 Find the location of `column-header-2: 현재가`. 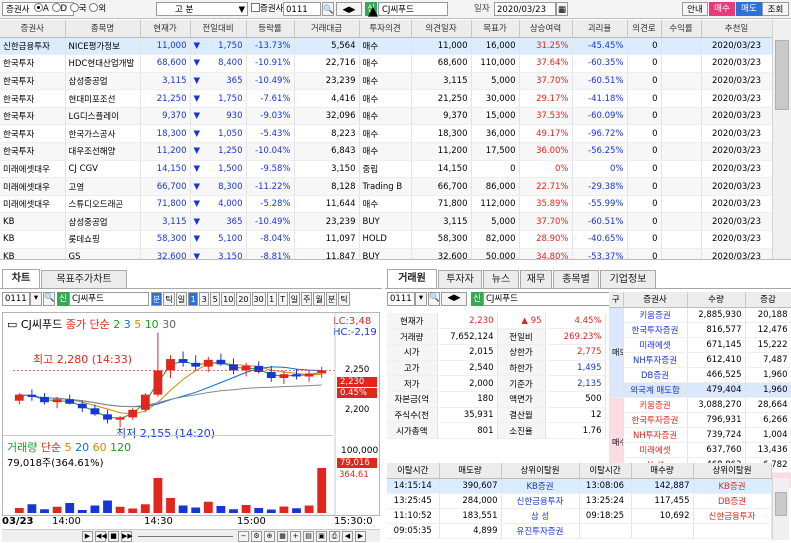

column-header-2: 현재가 is located at coordinates (165, 29).